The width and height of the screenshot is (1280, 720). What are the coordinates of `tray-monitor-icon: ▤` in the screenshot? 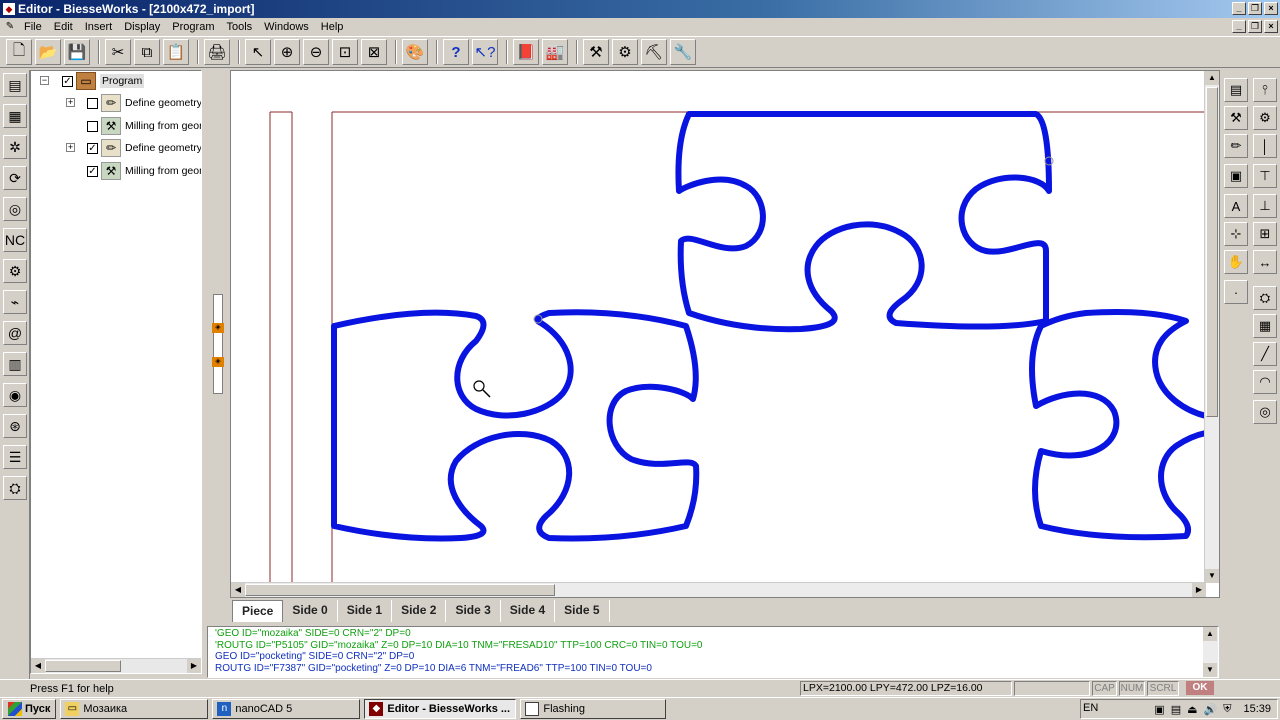 It's located at (1176, 709).